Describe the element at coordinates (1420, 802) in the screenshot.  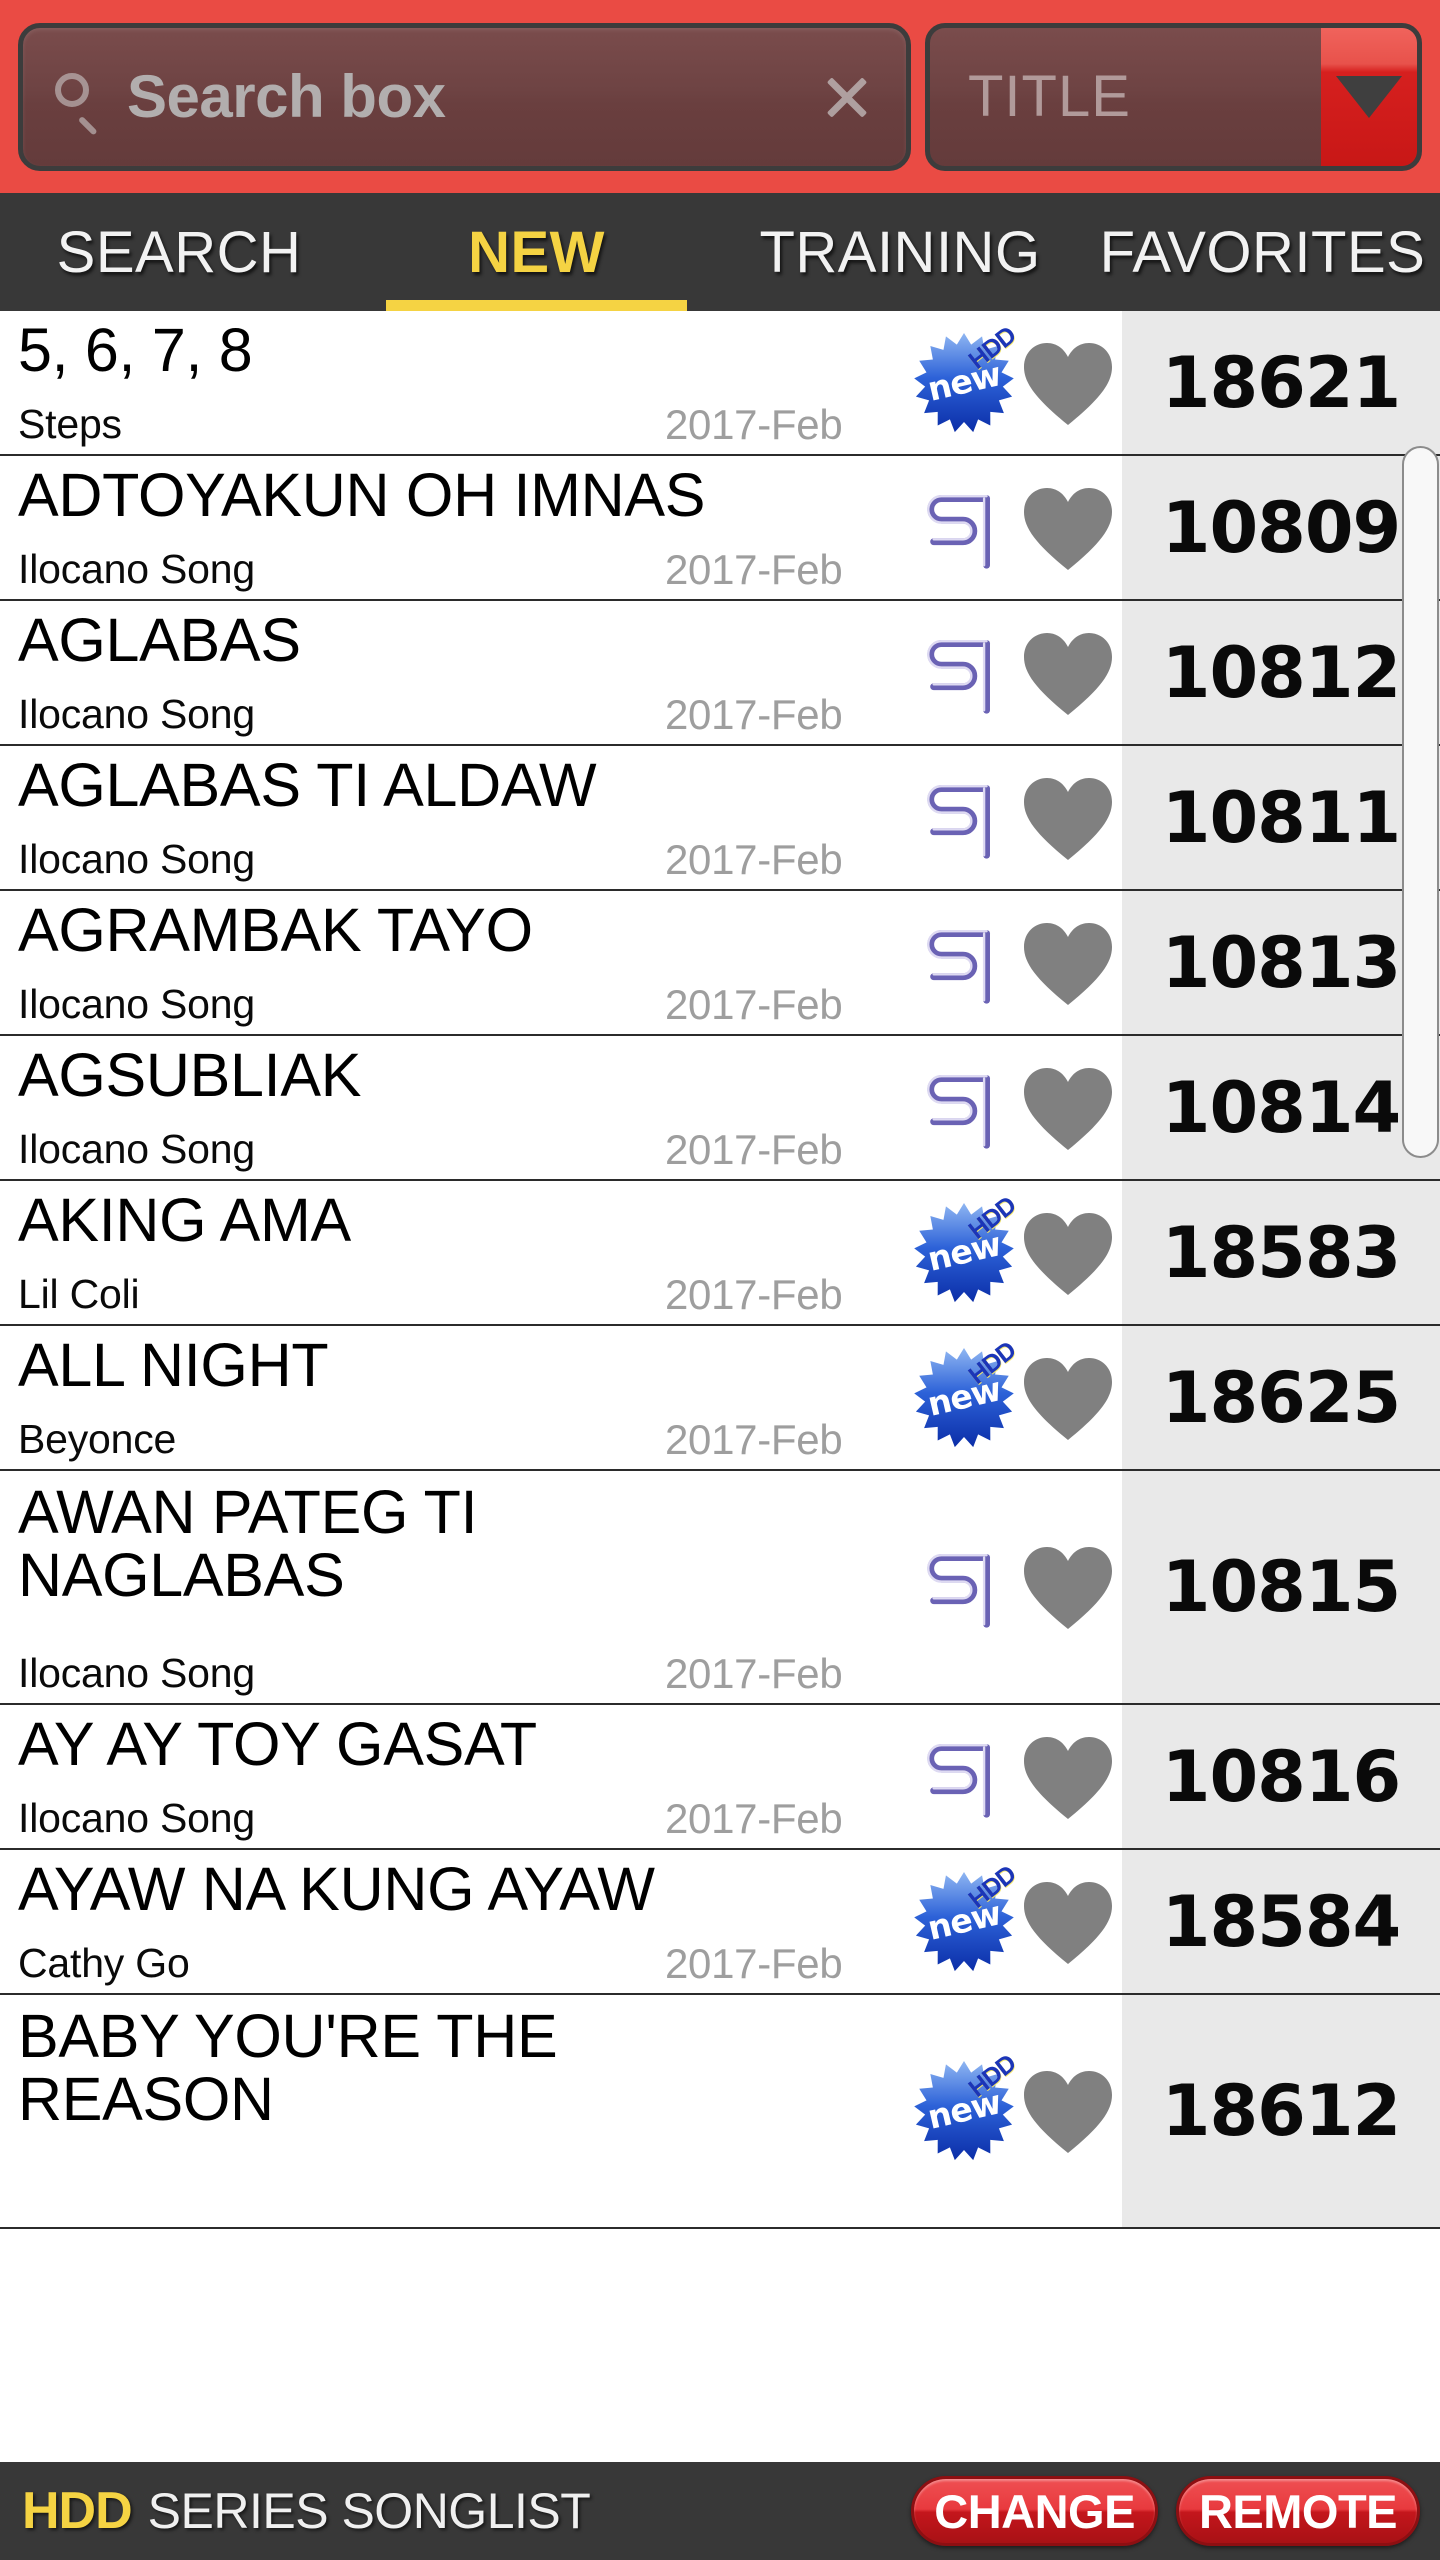
I see `list-scrollbar` at that location.